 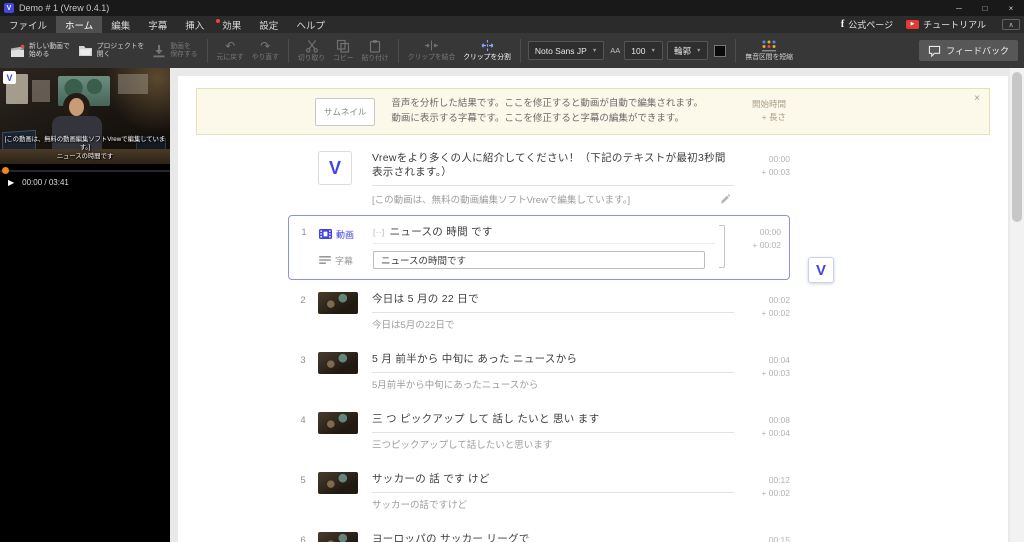 I want to click on menu-settings: 設定, so click(x=268, y=24).